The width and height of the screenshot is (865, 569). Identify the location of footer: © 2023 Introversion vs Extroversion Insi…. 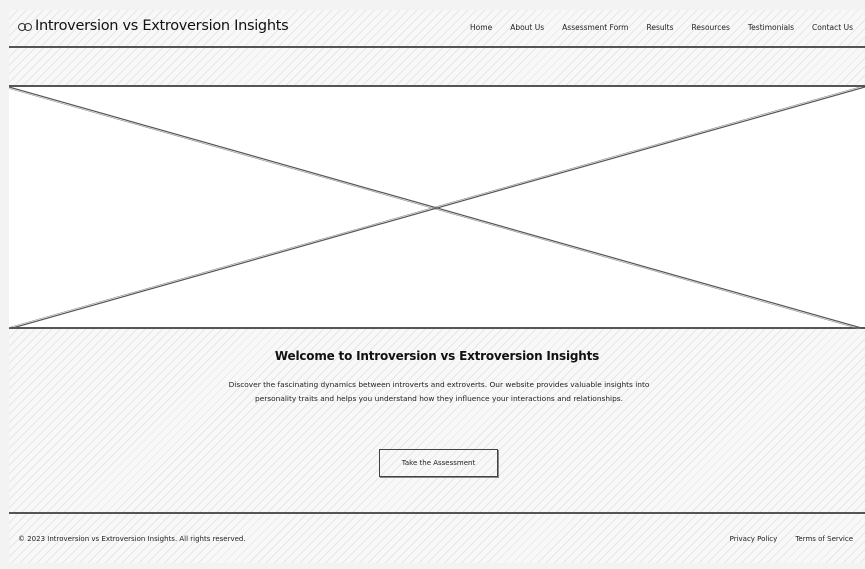
(437, 538).